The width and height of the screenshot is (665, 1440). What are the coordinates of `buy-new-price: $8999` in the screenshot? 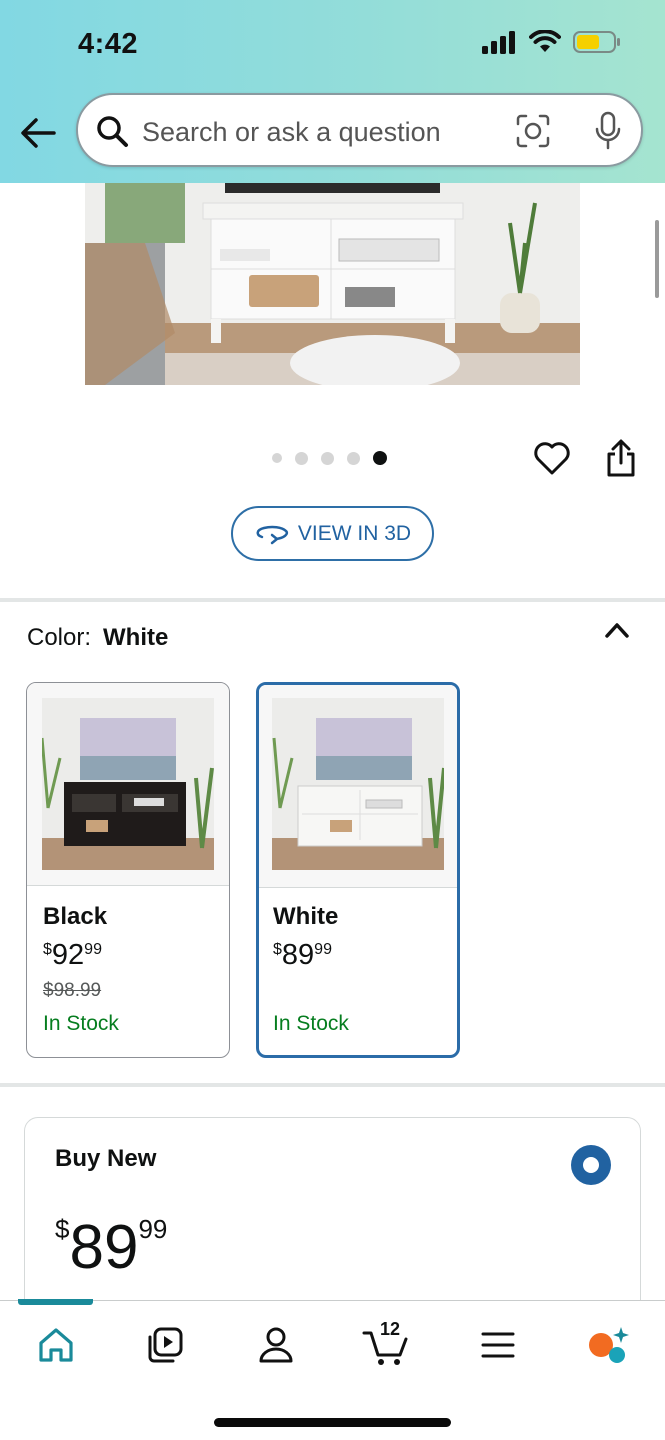 It's located at (111, 1247).